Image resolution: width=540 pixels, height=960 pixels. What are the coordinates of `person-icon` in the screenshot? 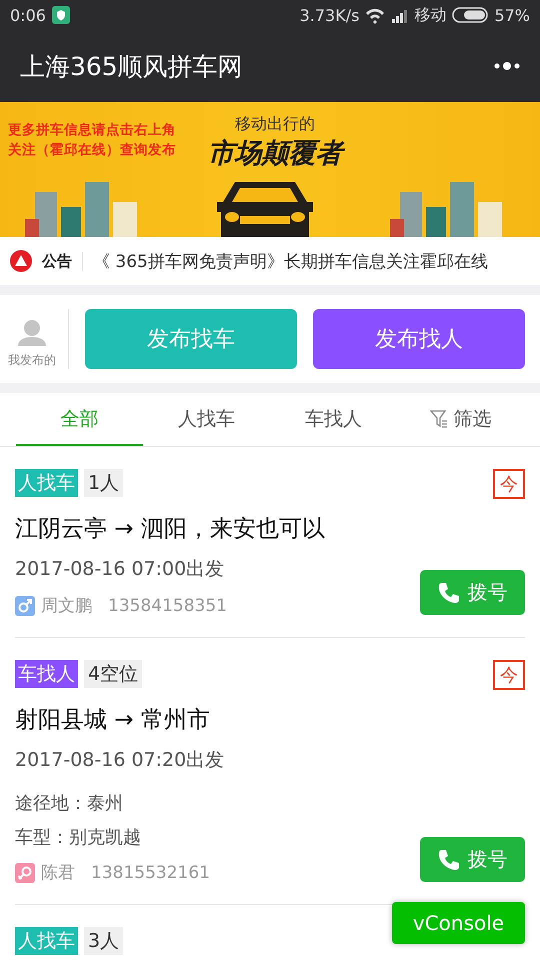 It's located at (32, 332).